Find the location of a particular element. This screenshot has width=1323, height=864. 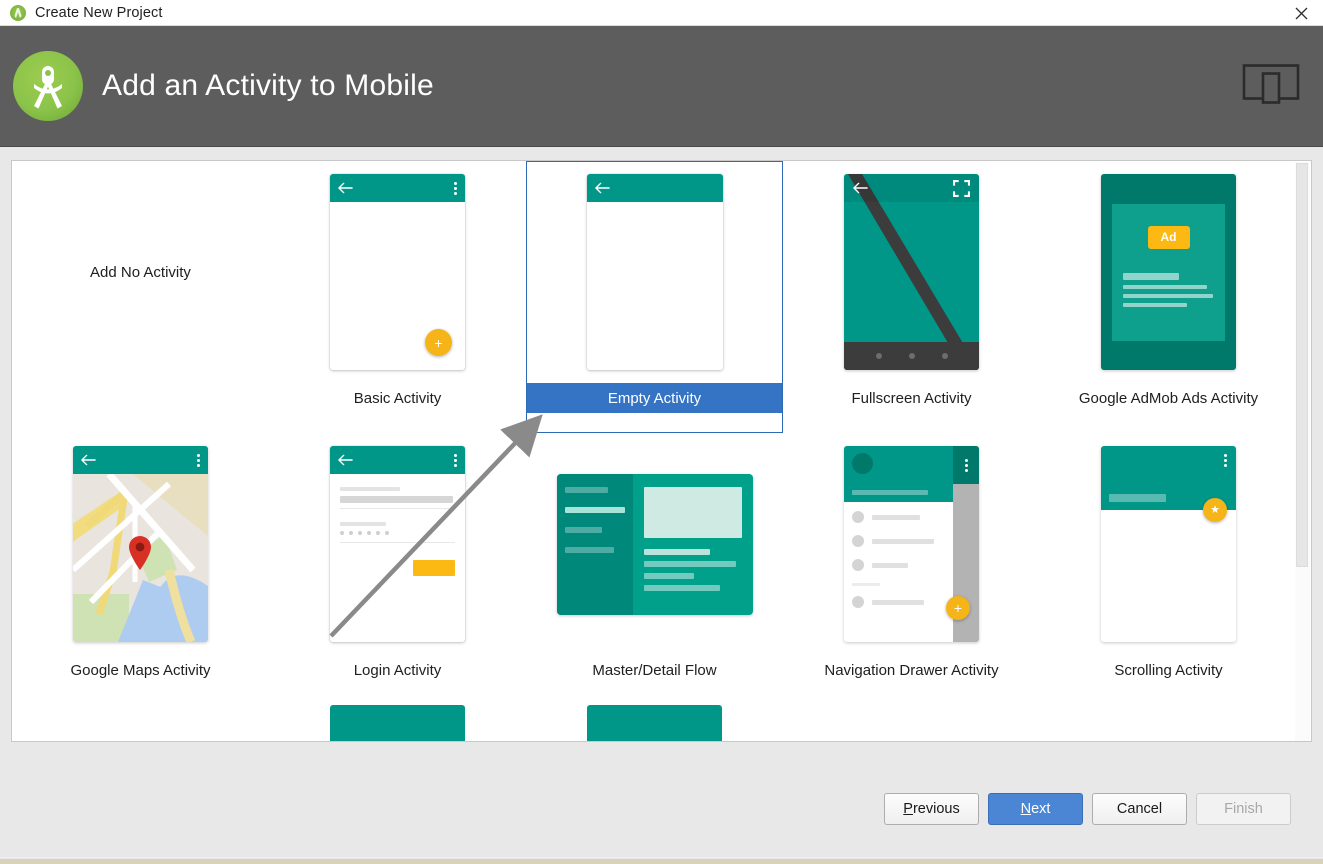

android-studio-logo-icon is located at coordinates (48, 86).